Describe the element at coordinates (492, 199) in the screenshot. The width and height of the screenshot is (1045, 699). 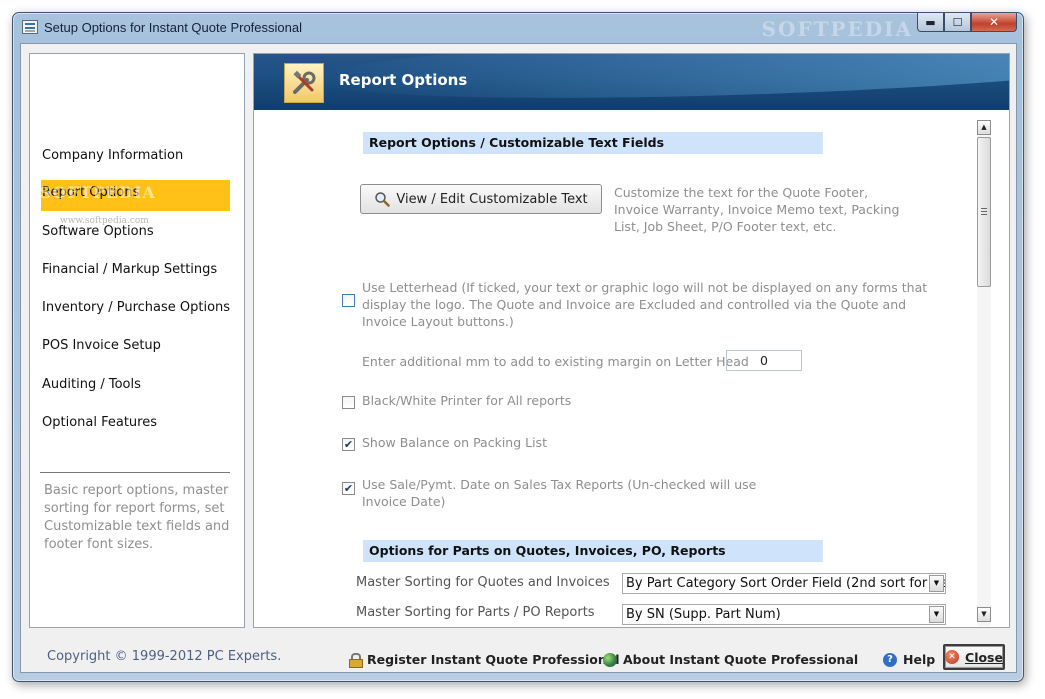
I see `view-edit-button-label: View / Edit Customizable Text` at that location.